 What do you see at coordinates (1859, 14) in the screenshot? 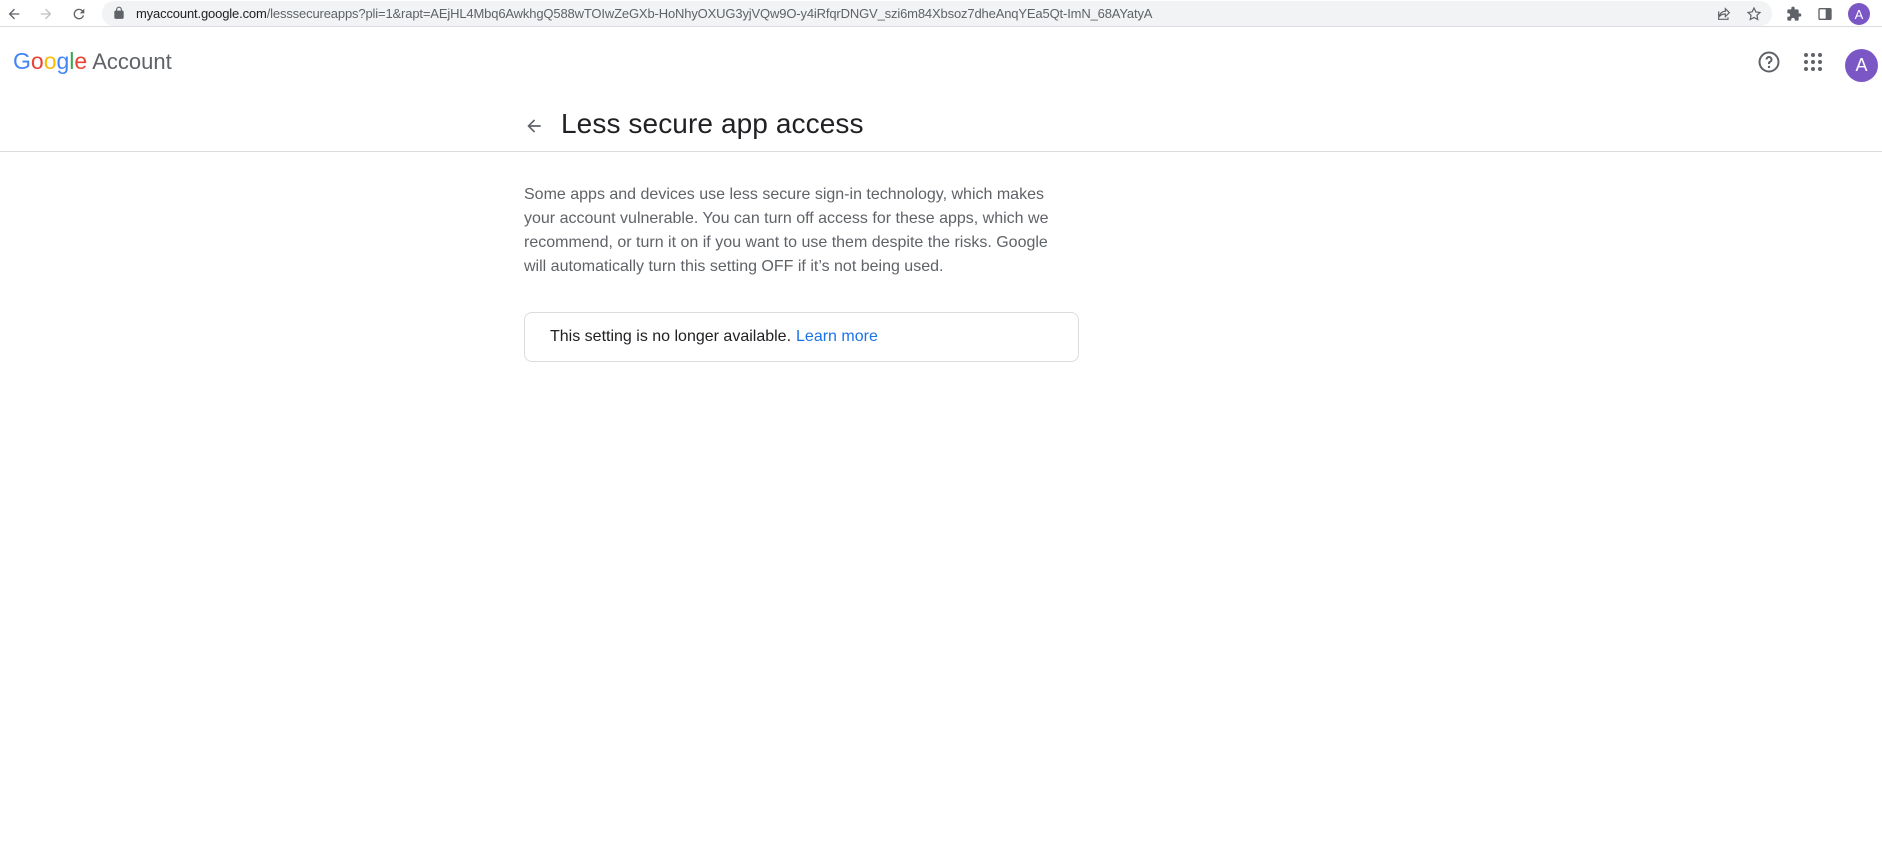
I see `browser-profile-avatar: A` at bounding box center [1859, 14].